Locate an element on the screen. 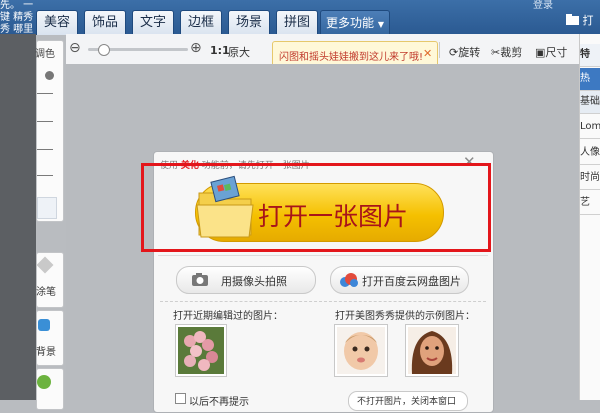 This screenshot has height=413, width=600. tool-icon is located at coordinates (44, 382).